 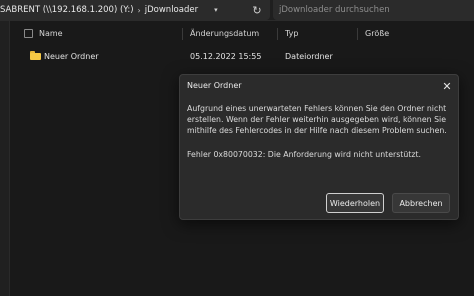 What do you see at coordinates (309, 56) in the screenshot?
I see `file-type: Dateiordner` at bounding box center [309, 56].